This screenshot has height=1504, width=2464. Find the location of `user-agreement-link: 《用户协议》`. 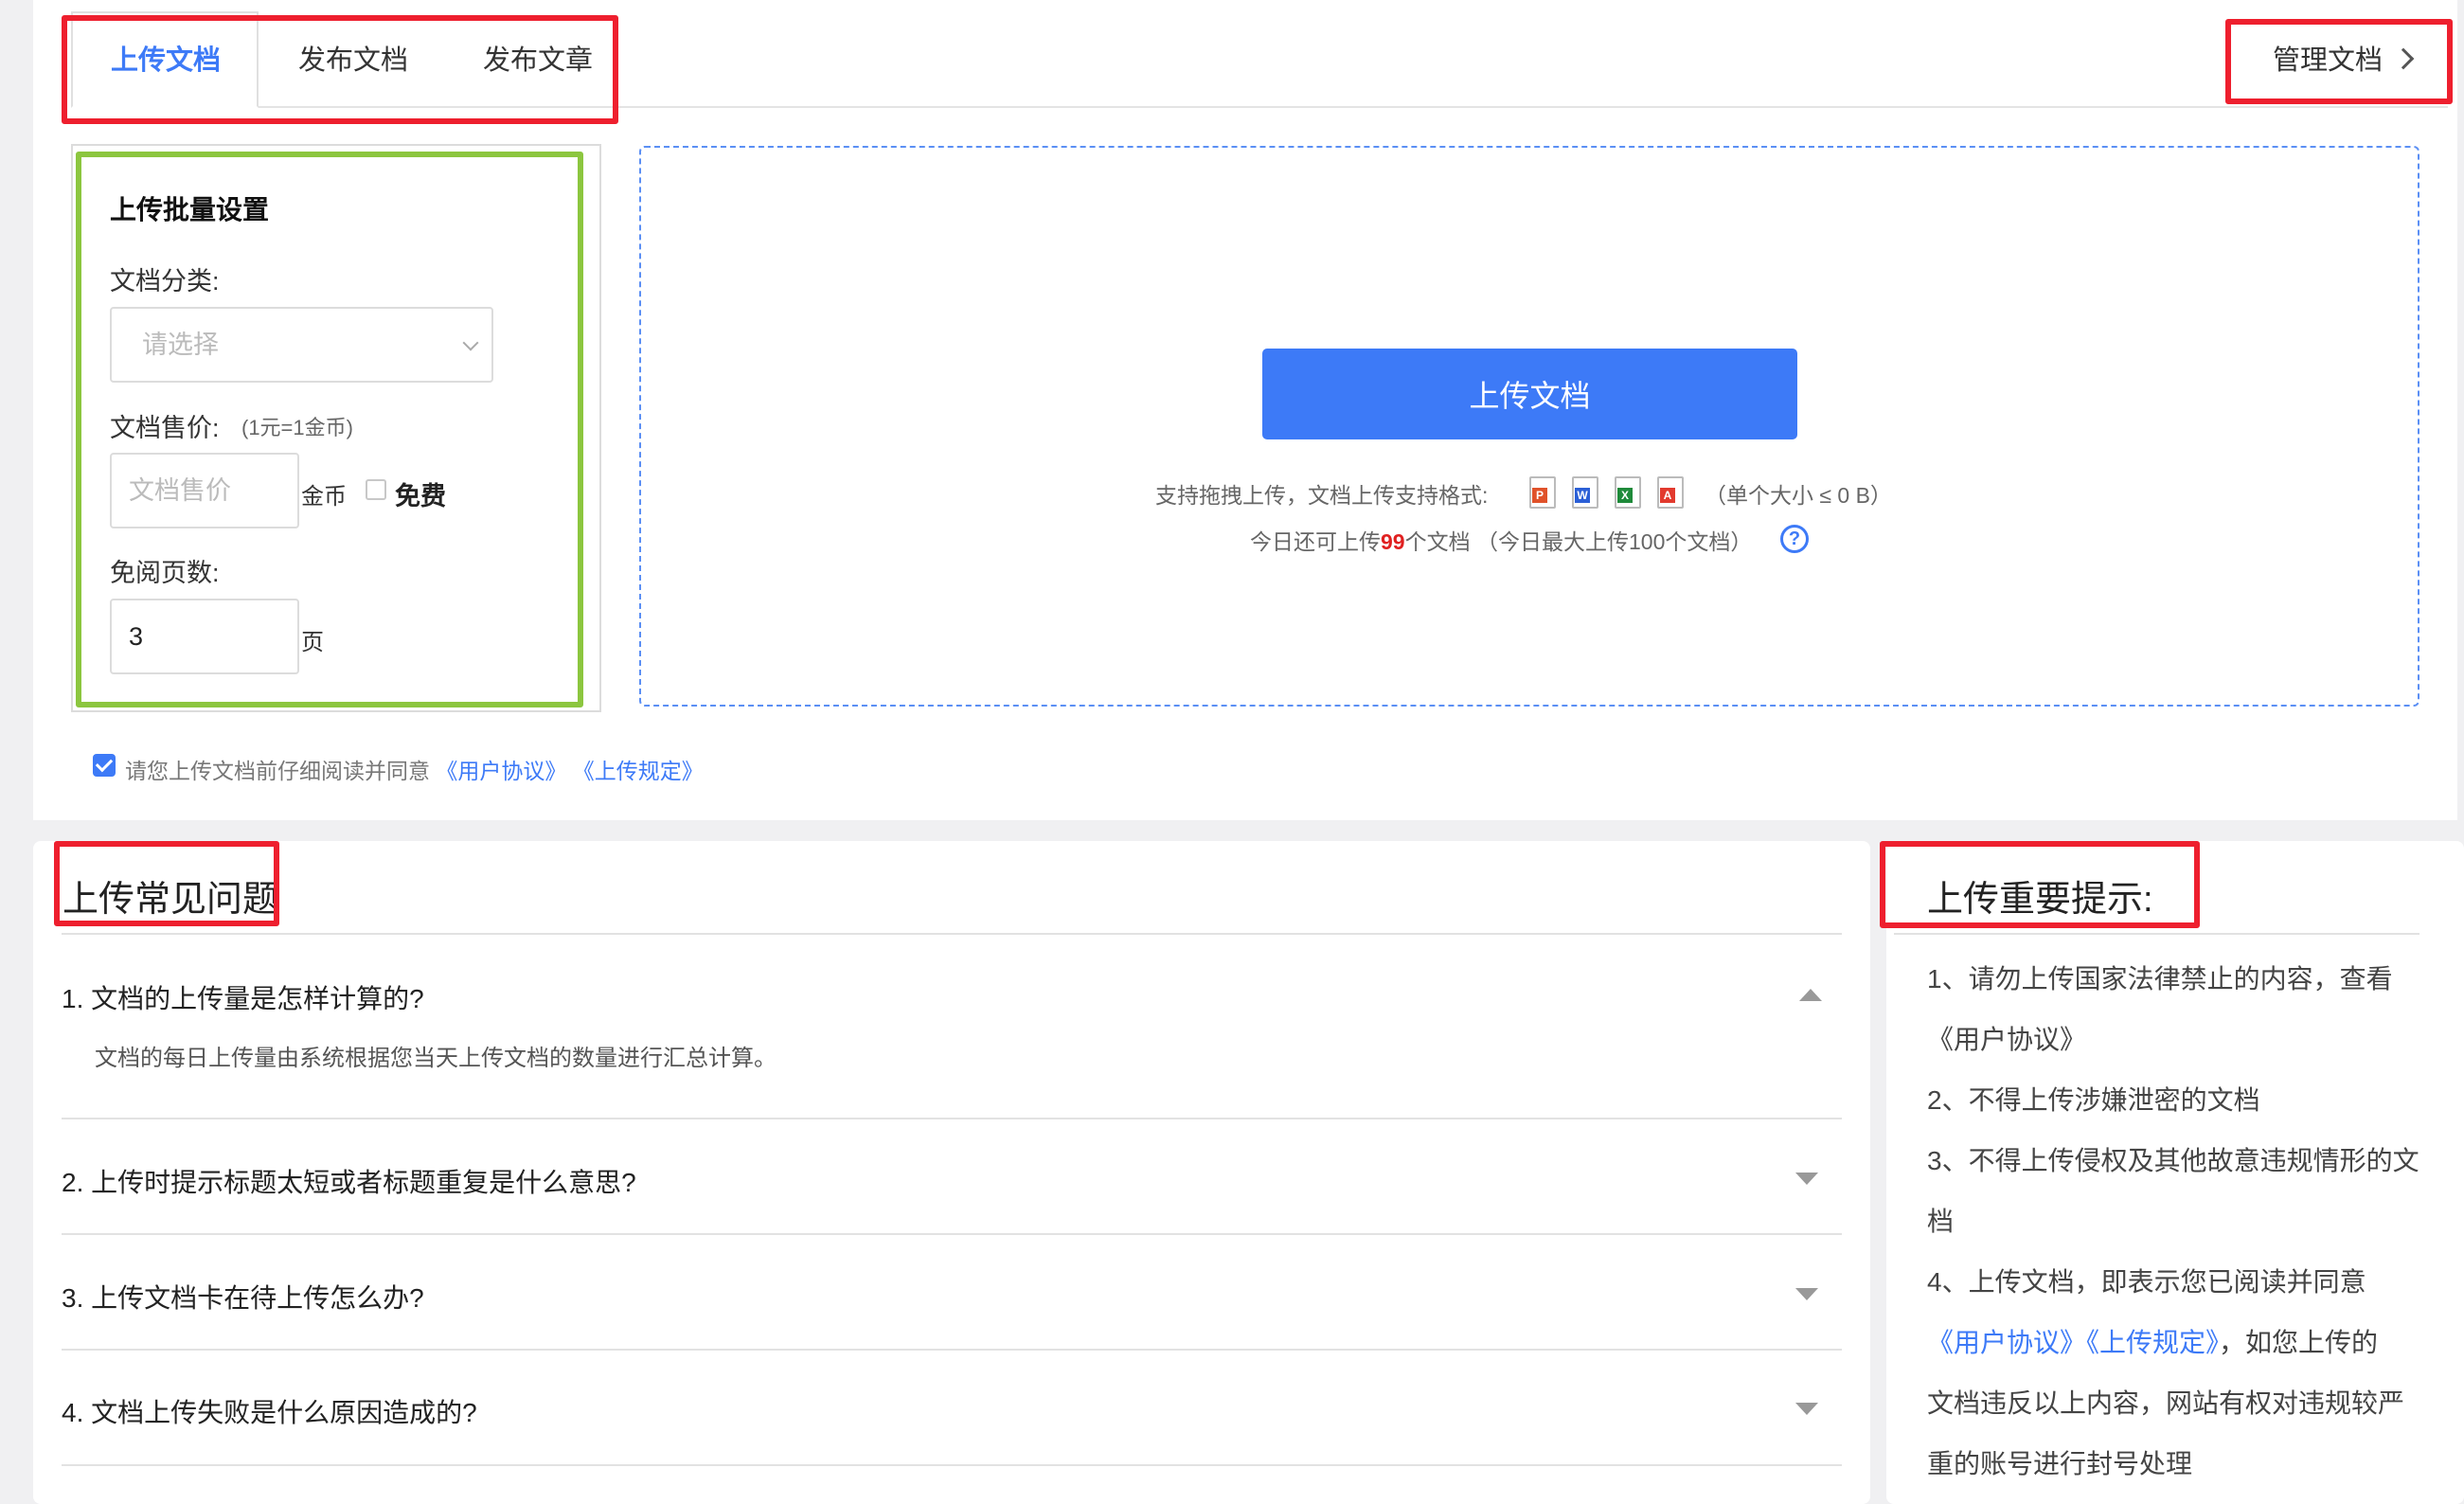

user-agreement-link: 《用户协议》 is located at coordinates (501, 771).